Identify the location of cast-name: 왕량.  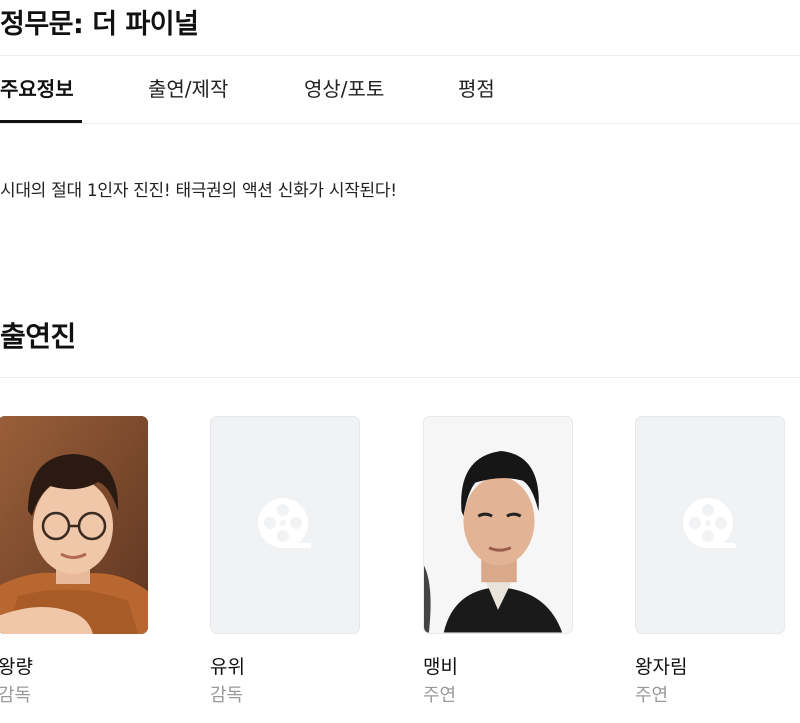
(16, 665).